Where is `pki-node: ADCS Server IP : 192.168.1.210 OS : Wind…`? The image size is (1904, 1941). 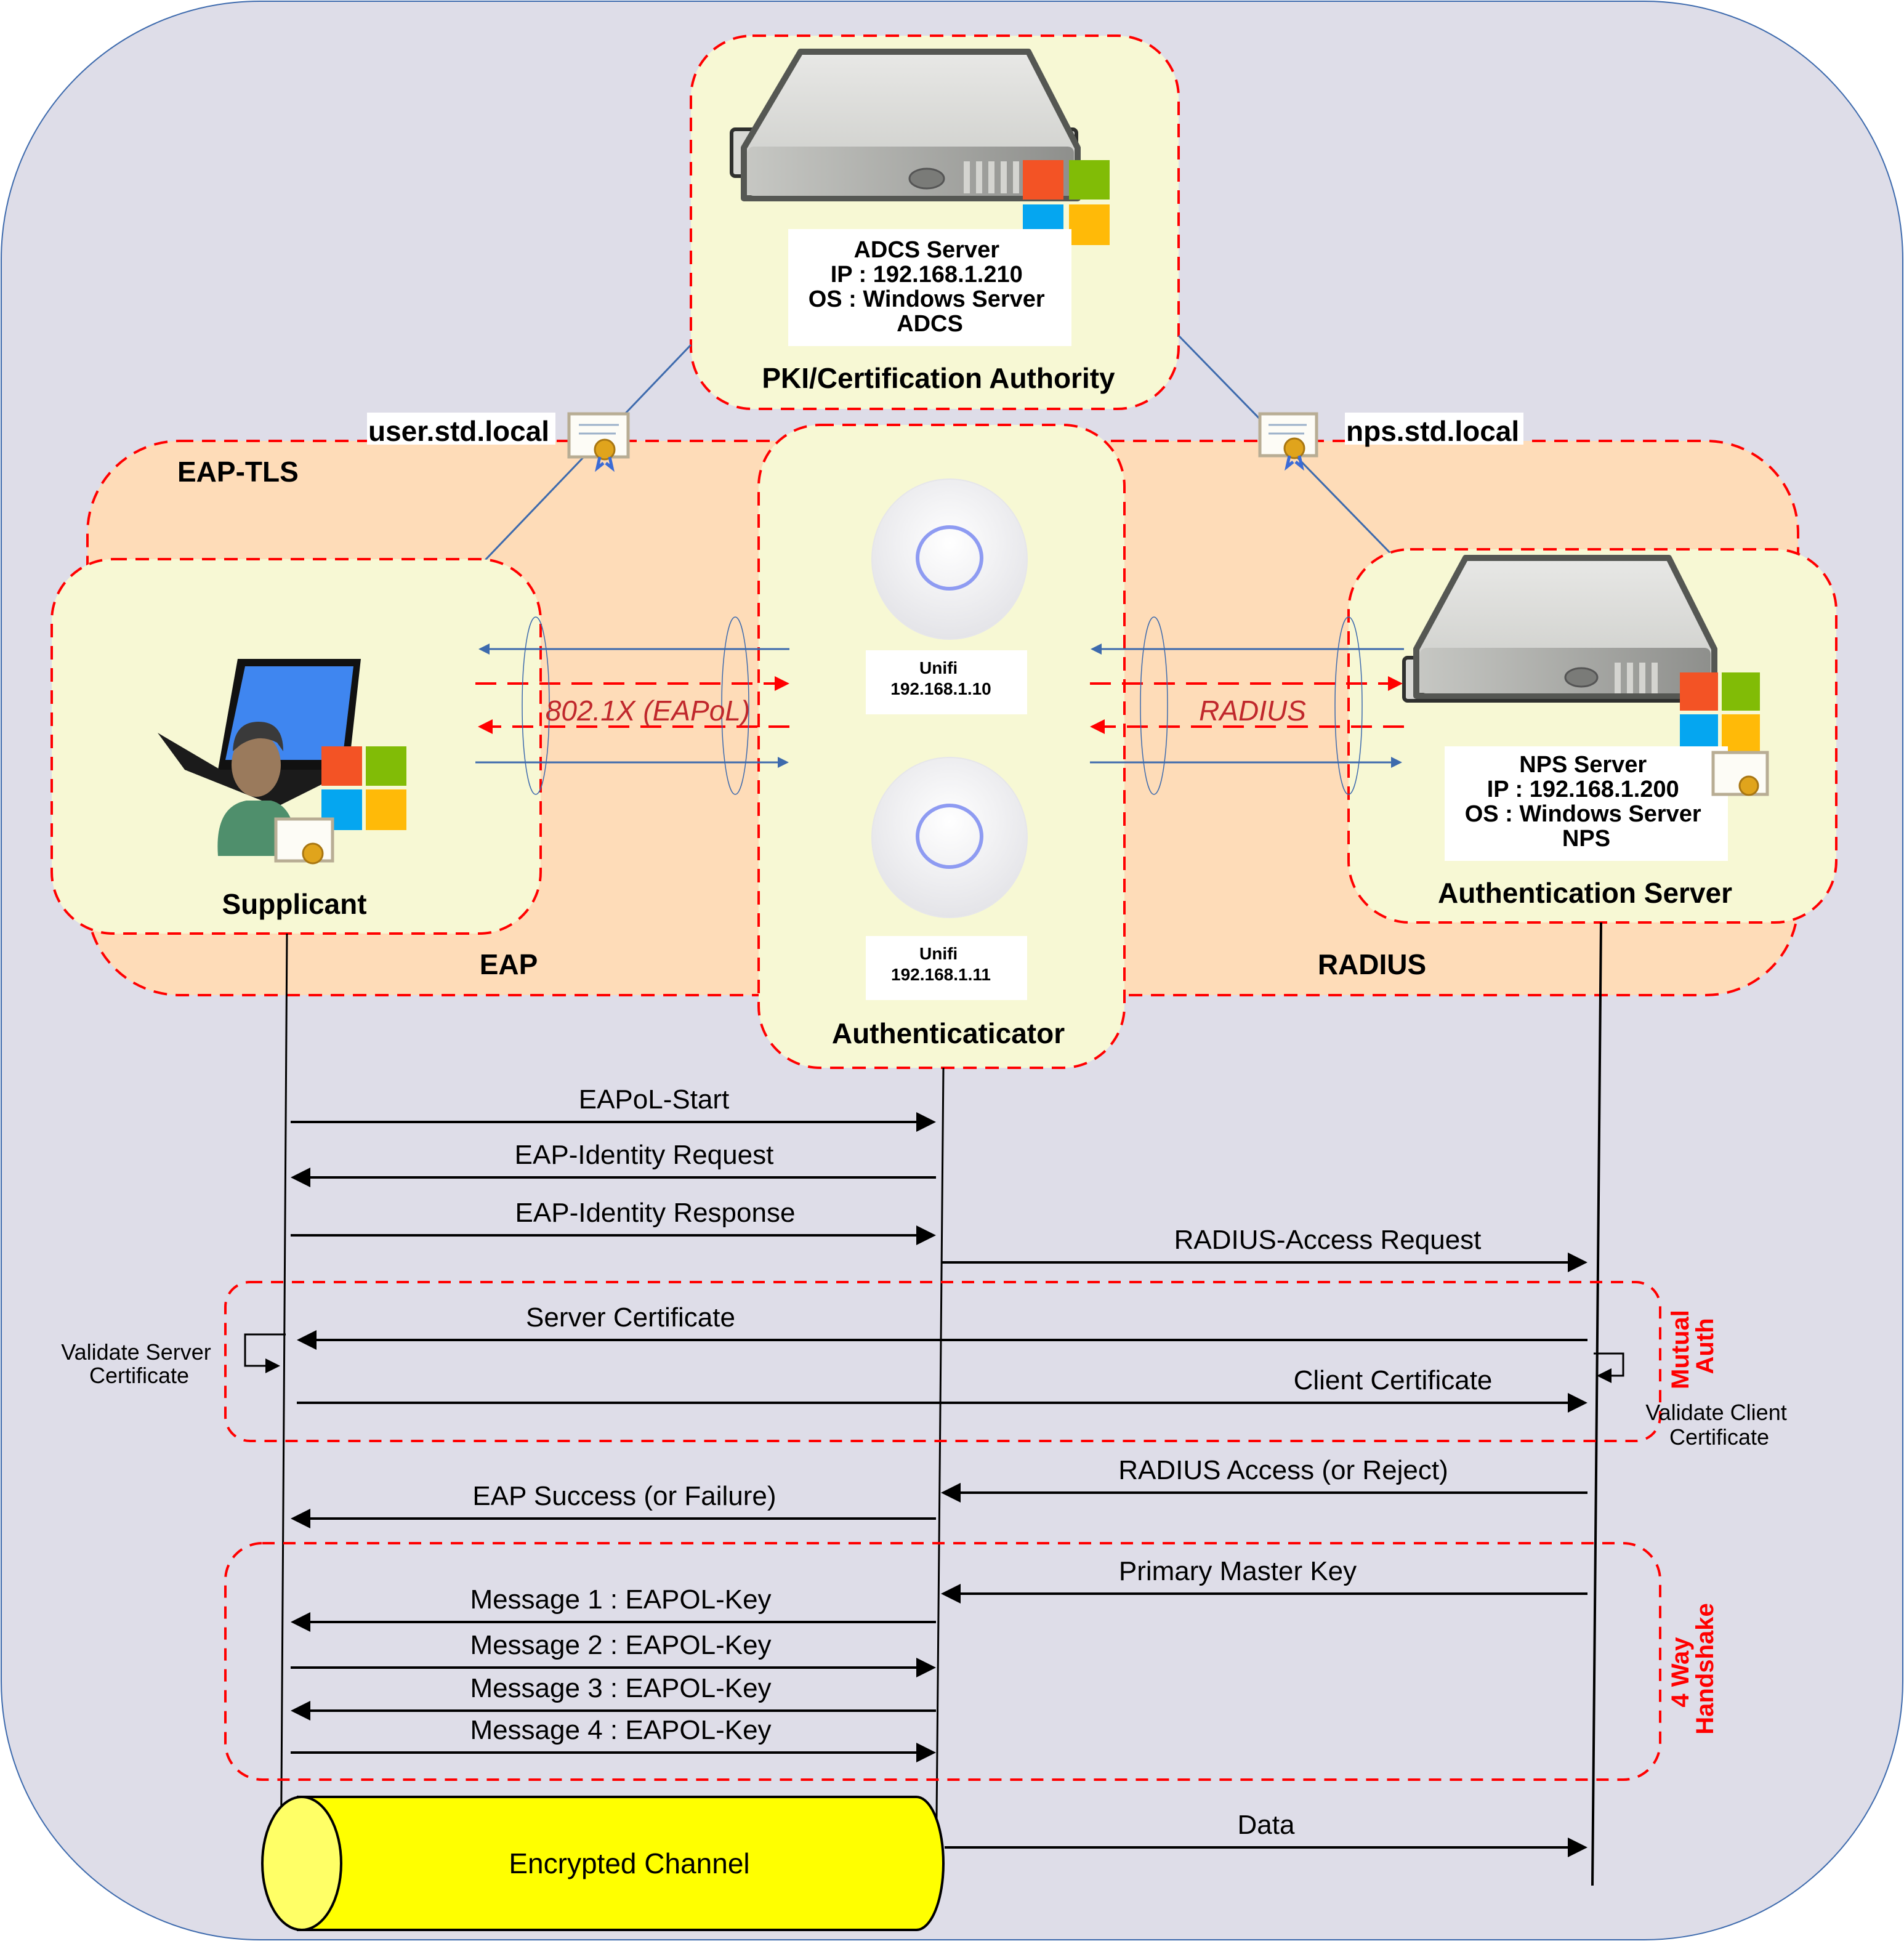
pki-node: ADCS Server IP : 192.168.1.210 OS : Wind… is located at coordinates (935, 222).